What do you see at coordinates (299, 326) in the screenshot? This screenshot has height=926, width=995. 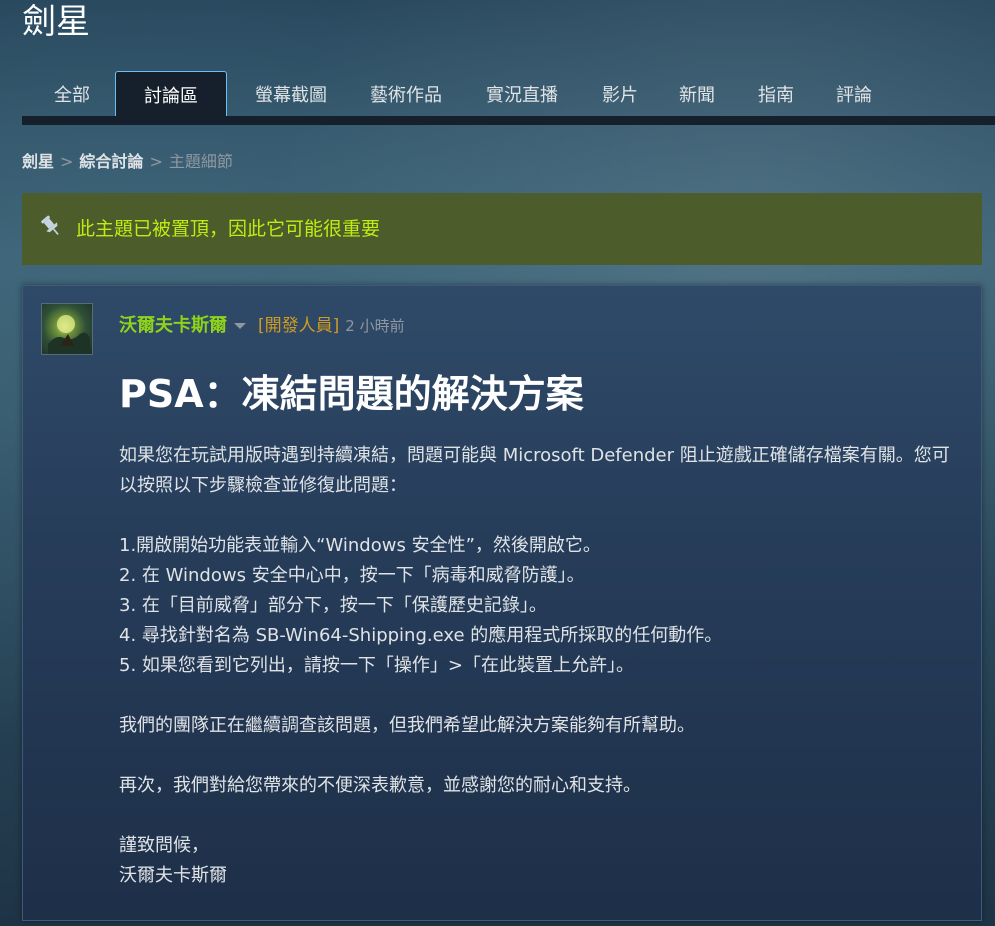 I see `developer-badge: [開發人員]` at bounding box center [299, 326].